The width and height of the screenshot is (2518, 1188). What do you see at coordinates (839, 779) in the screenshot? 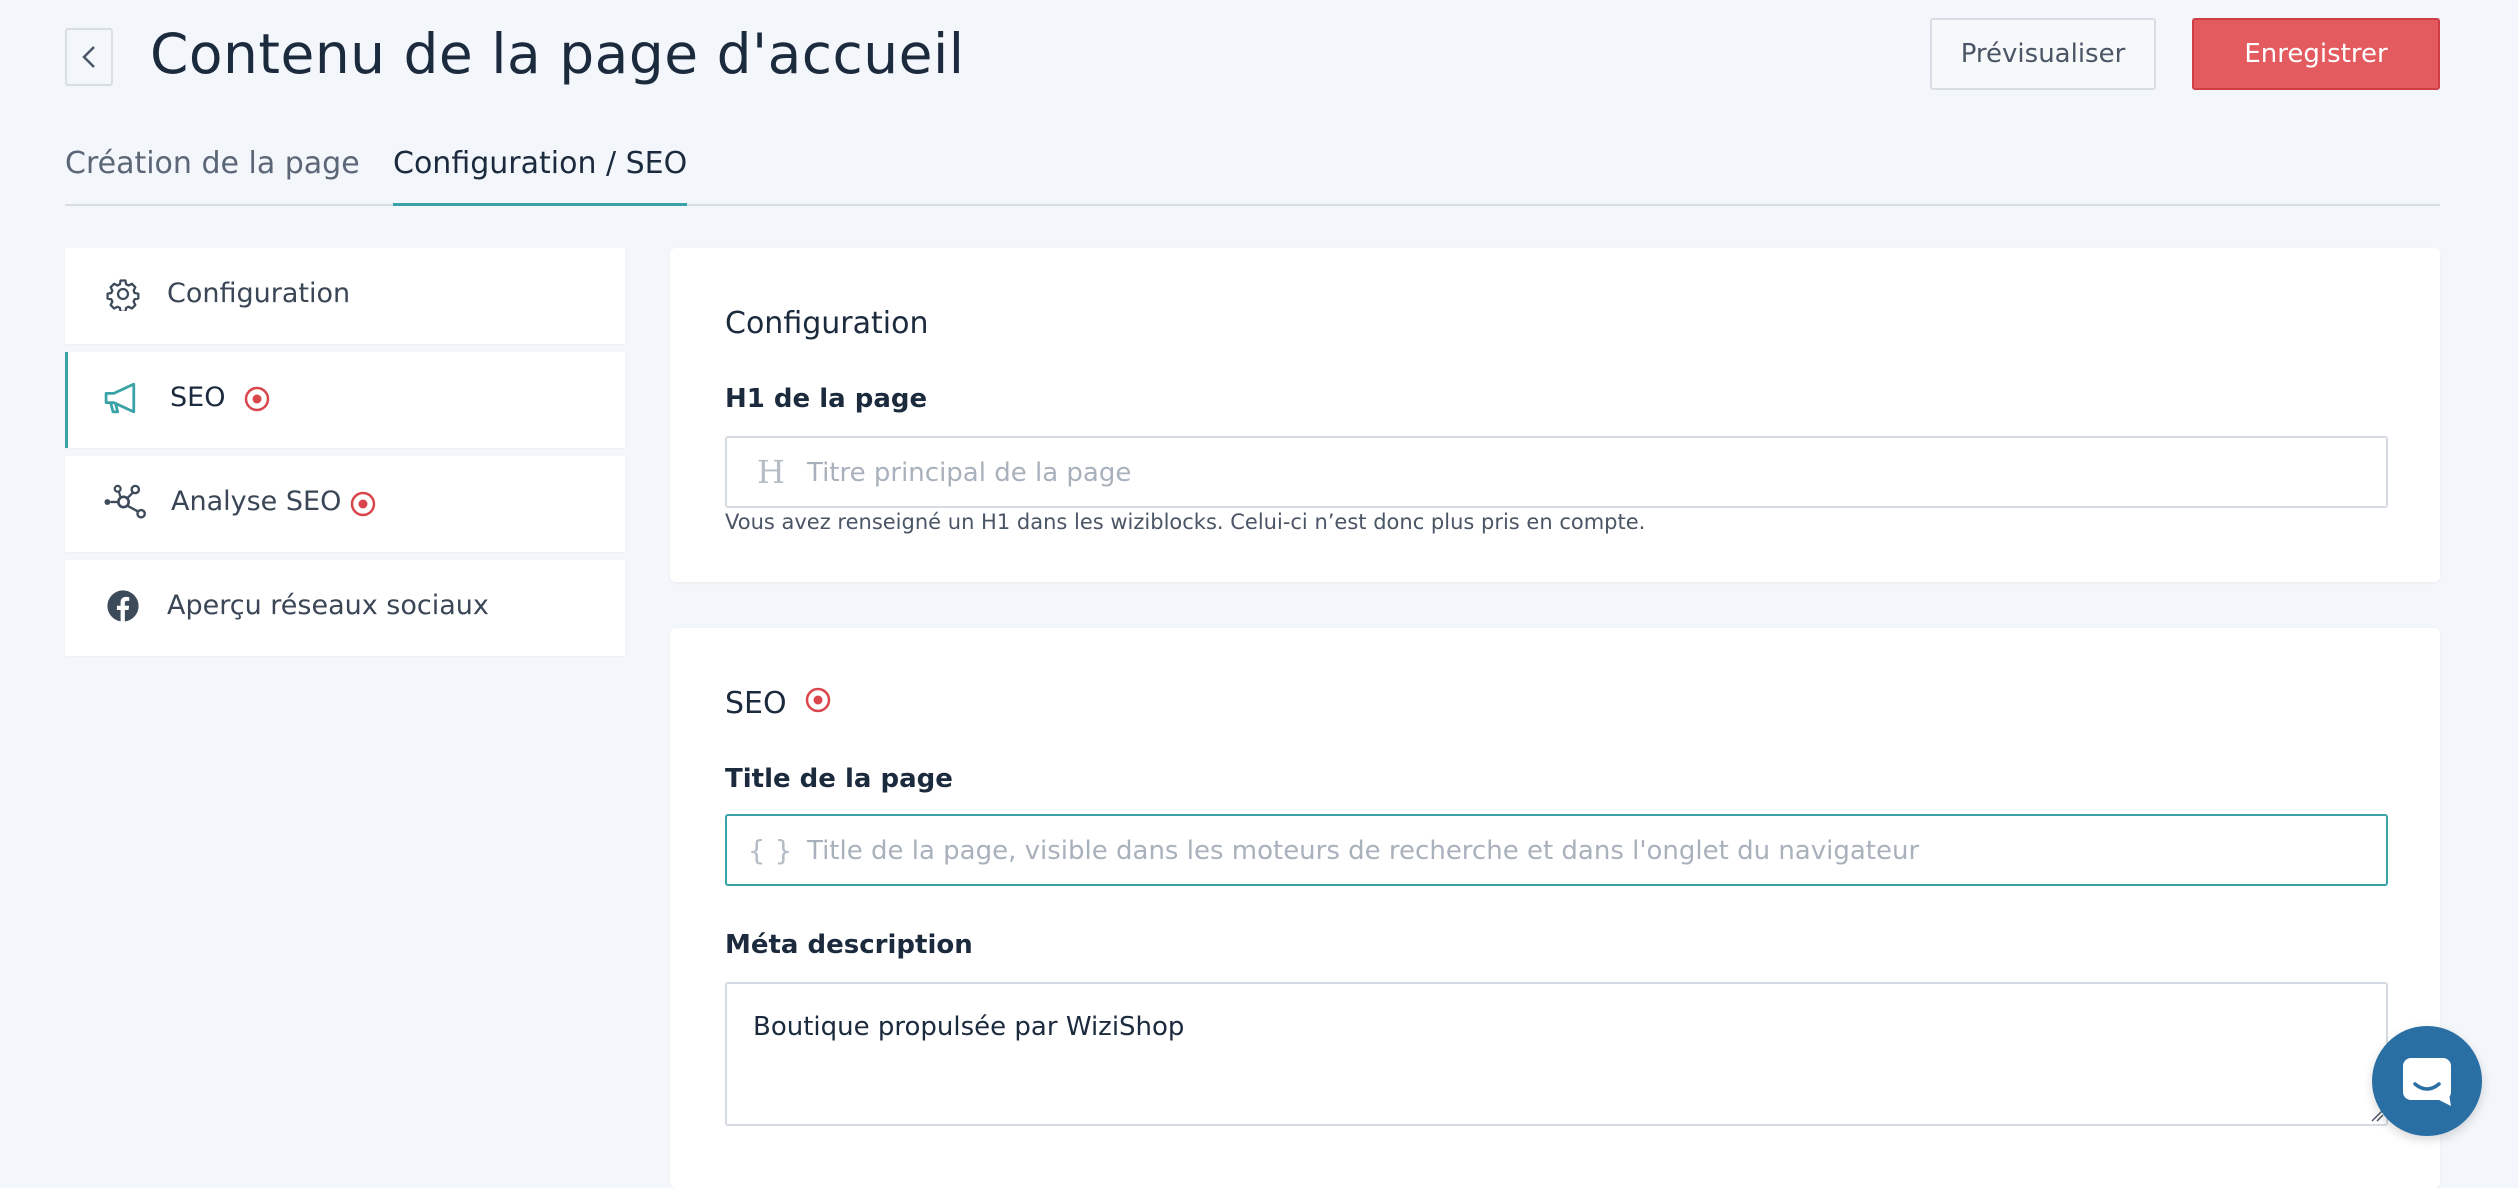
I see `page-title-label: Title de la page` at bounding box center [839, 779].